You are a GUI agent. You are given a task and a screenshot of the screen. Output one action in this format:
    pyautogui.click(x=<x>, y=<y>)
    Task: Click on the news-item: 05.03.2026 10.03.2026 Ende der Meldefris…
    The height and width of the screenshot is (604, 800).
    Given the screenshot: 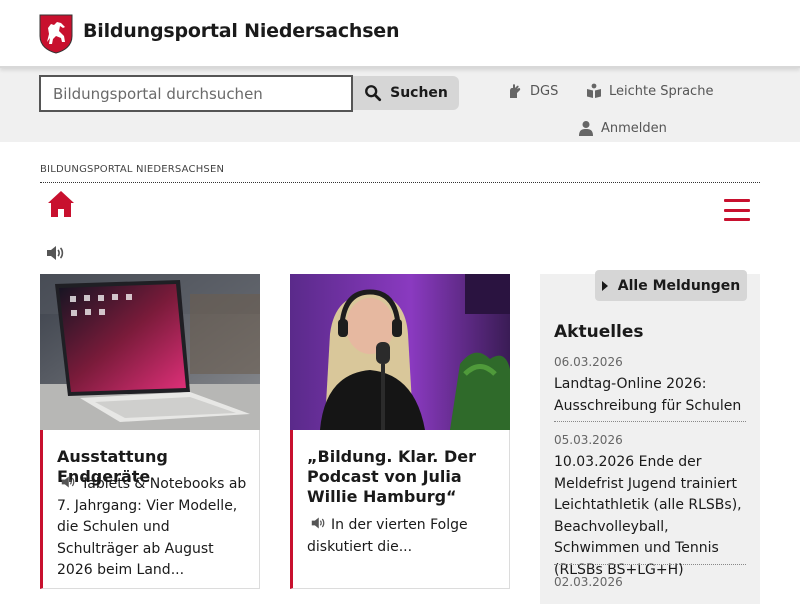 What is the action you would take?
    pyautogui.click(x=650, y=507)
    